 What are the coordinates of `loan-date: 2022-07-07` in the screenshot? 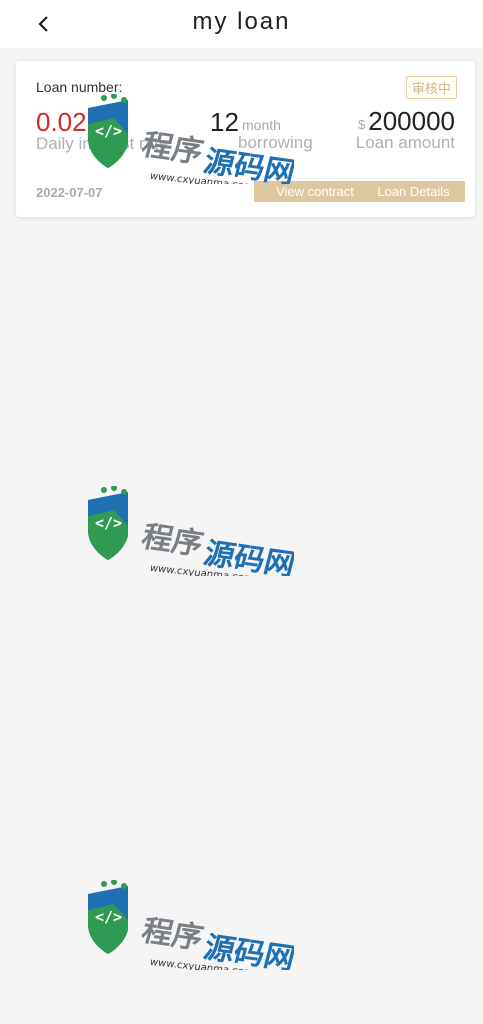 It's located at (69, 192).